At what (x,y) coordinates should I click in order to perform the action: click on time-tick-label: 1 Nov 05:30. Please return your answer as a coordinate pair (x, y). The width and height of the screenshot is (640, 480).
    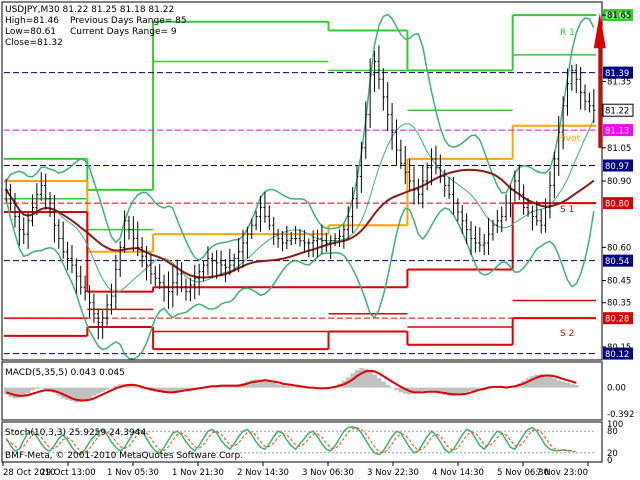
    Looking at the image, I should click on (133, 473).